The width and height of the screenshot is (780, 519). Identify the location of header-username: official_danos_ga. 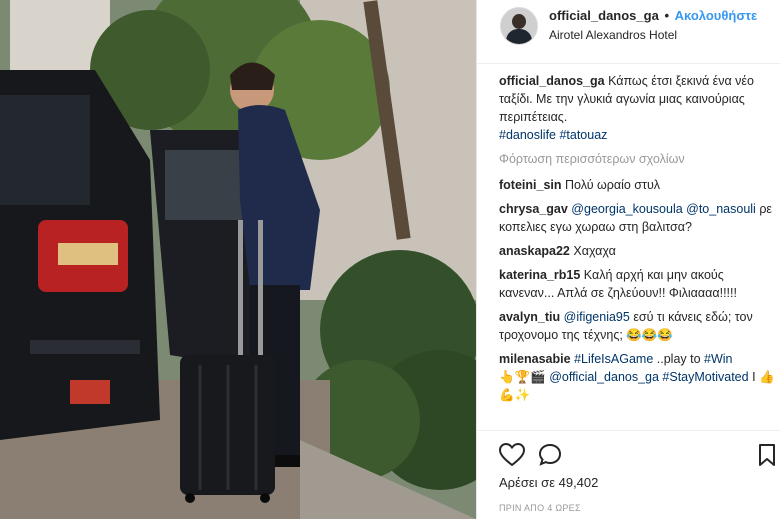
(604, 15).